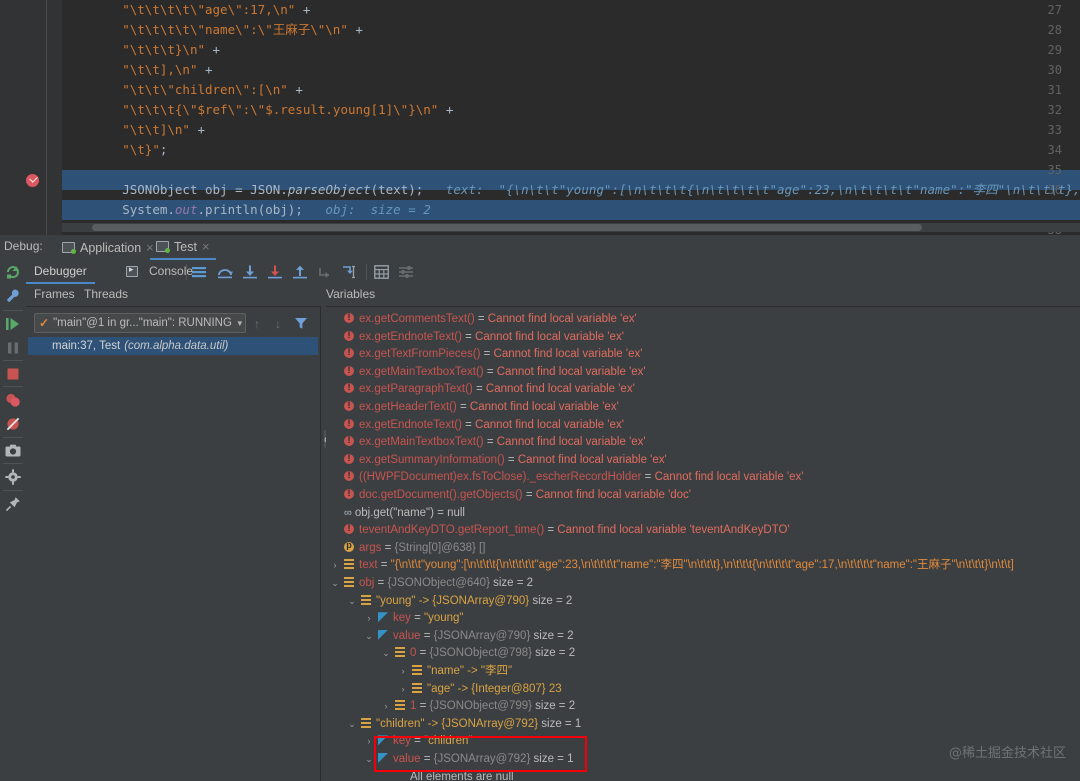  I want to click on variable-row: ⌄ 0 = {JSONObject@798} size = 2, so click(703, 654).